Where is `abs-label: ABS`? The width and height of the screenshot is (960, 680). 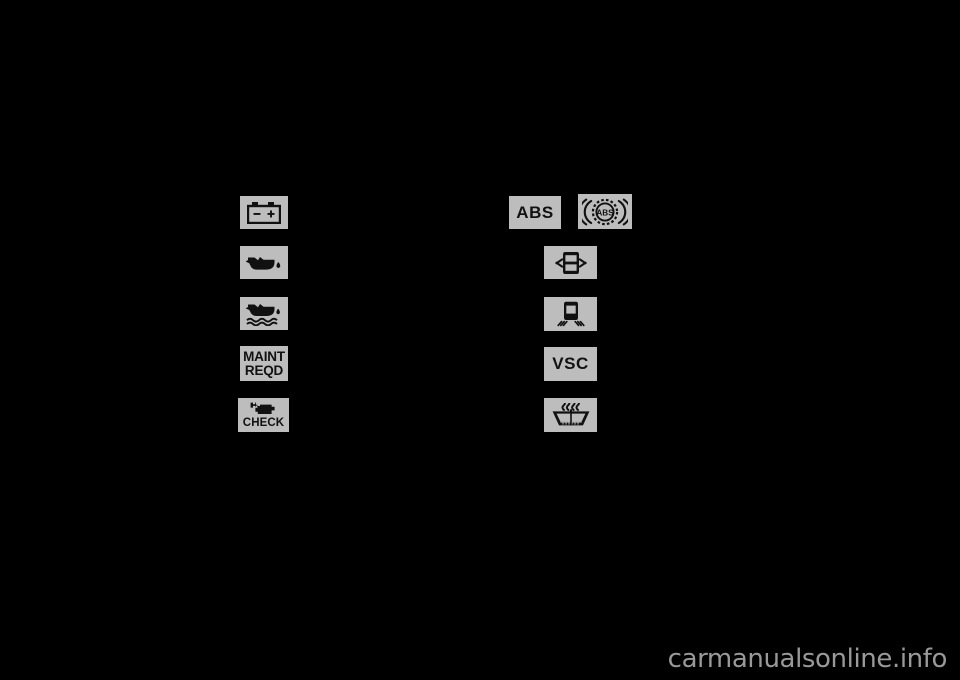 abs-label: ABS is located at coordinates (535, 212).